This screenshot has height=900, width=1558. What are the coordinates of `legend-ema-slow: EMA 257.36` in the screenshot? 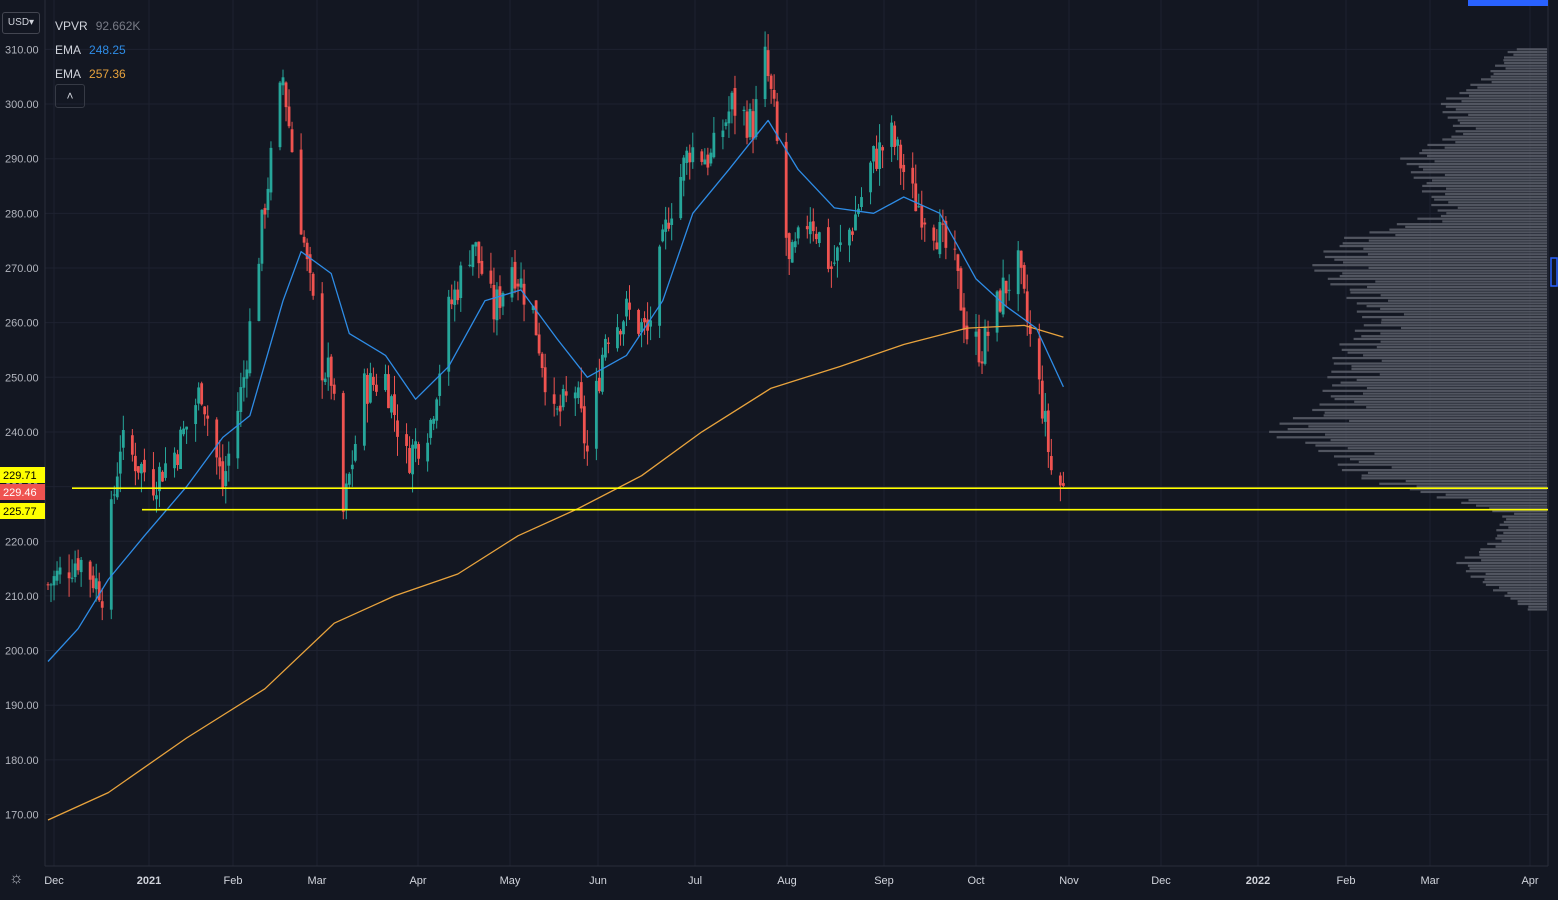 It's located at (97, 74).